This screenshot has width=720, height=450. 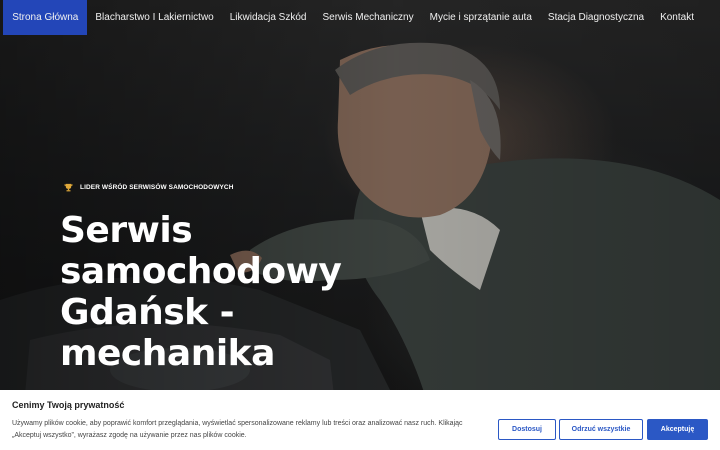 What do you see at coordinates (167, 353) in the screenshot?
I see `headline-line: mechanika` at bounding box center [167, 353].